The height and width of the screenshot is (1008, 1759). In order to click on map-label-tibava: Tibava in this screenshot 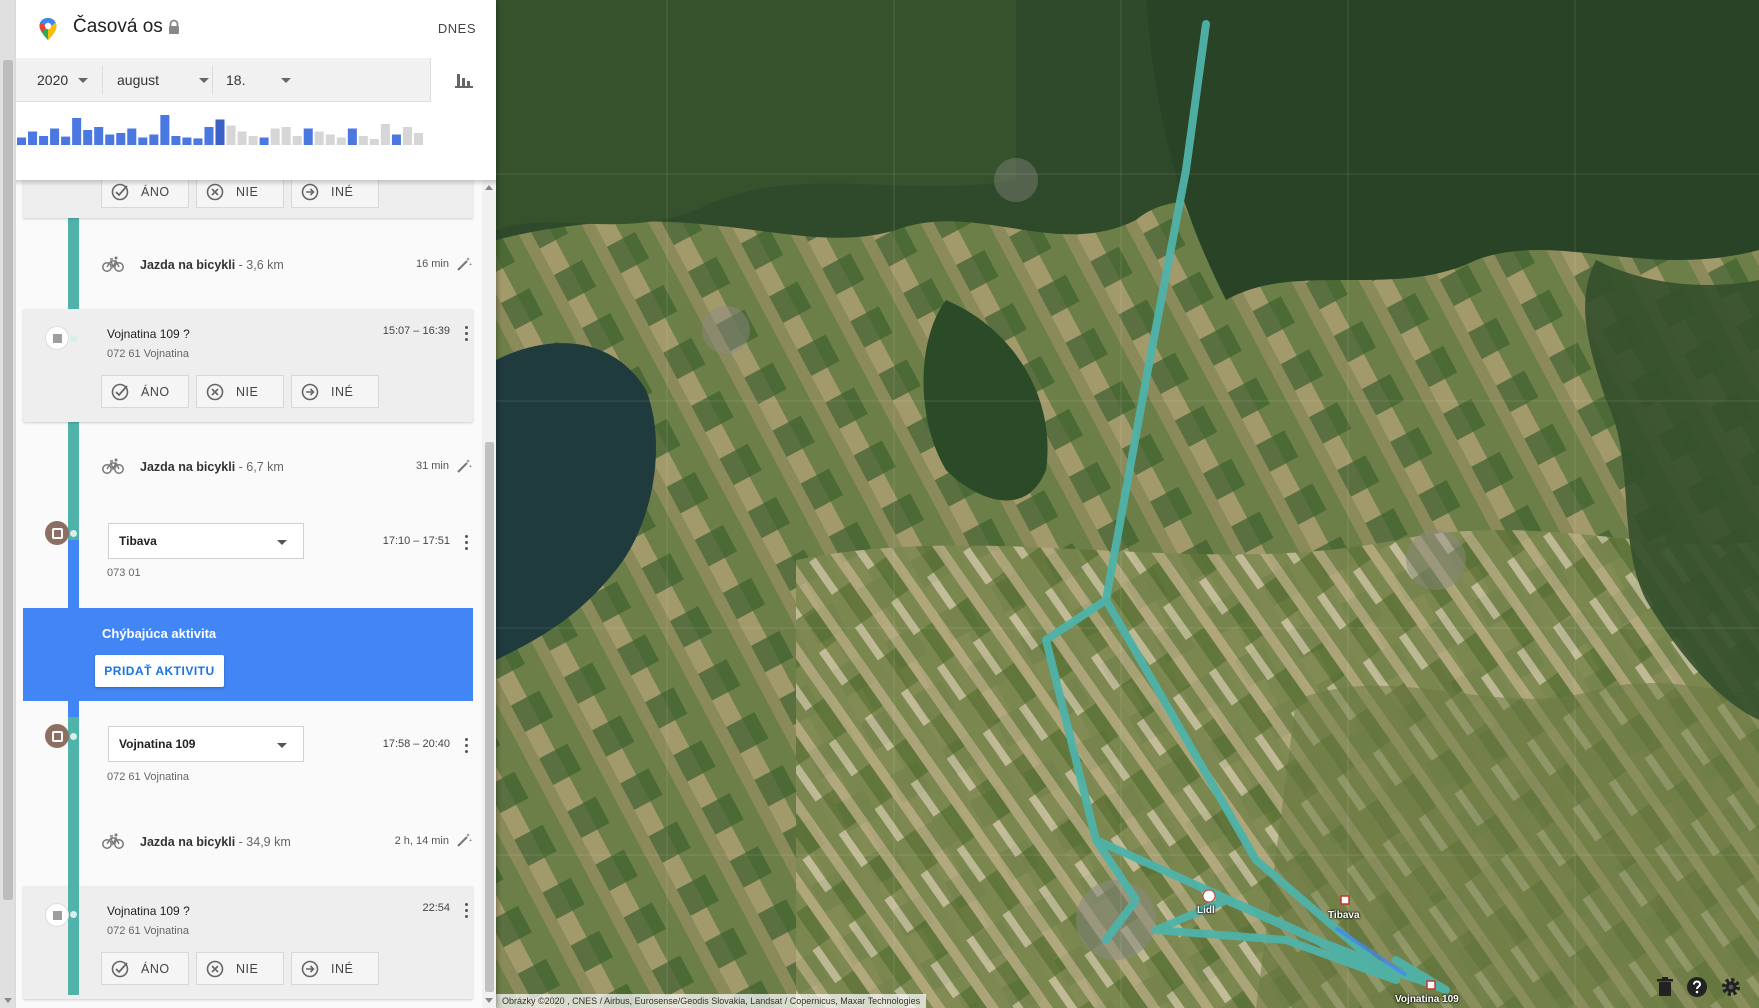, I will do `click(1344, 915)`.